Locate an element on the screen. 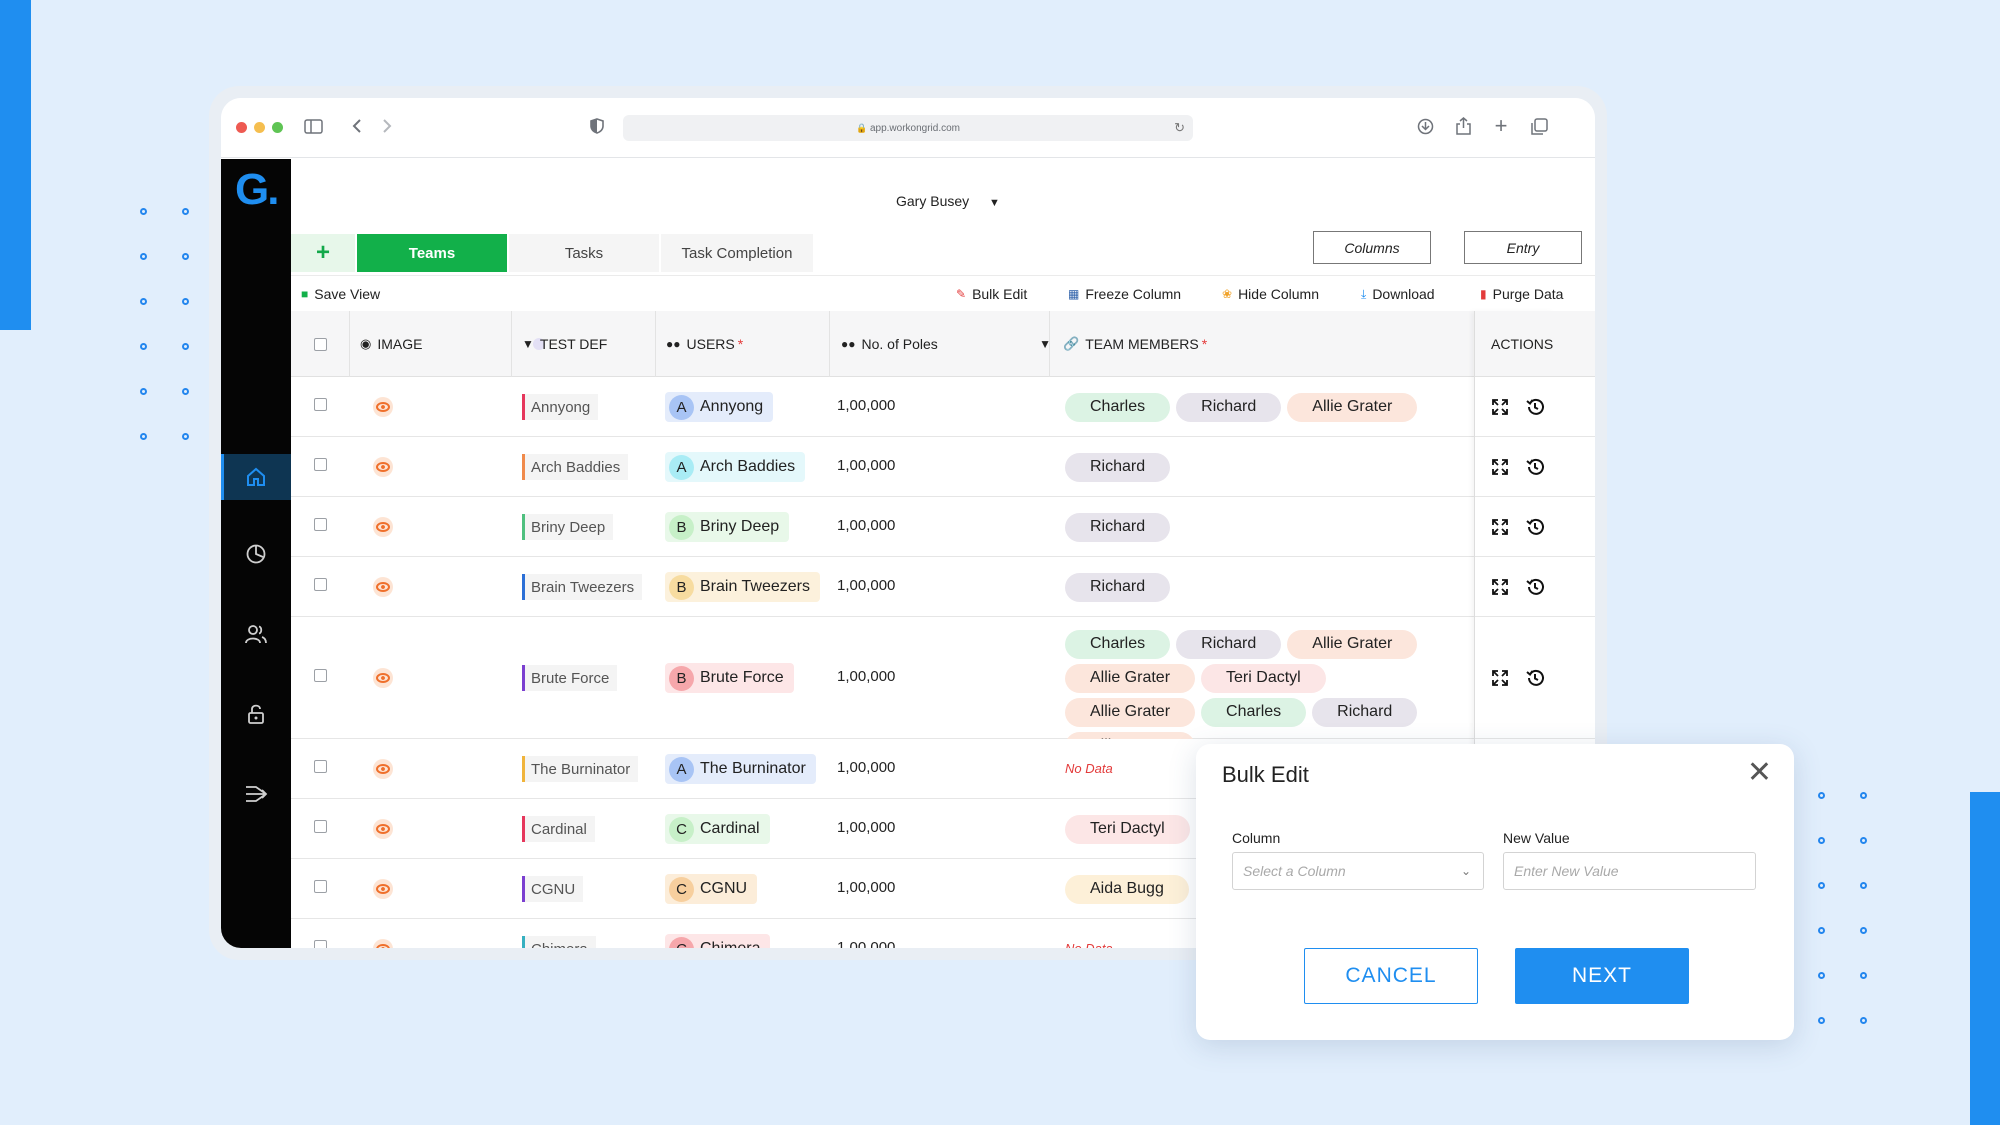  columns-button: Columns is located at coordinates (1372, 247).